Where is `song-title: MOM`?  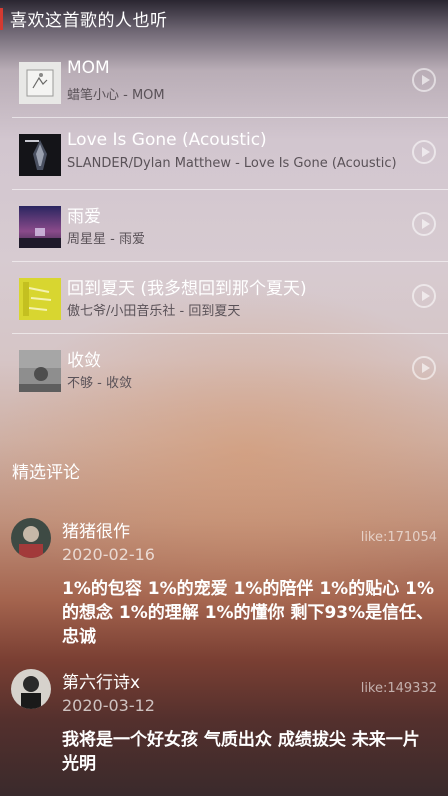 song-title: MOM is located at coordinates (88, 68).